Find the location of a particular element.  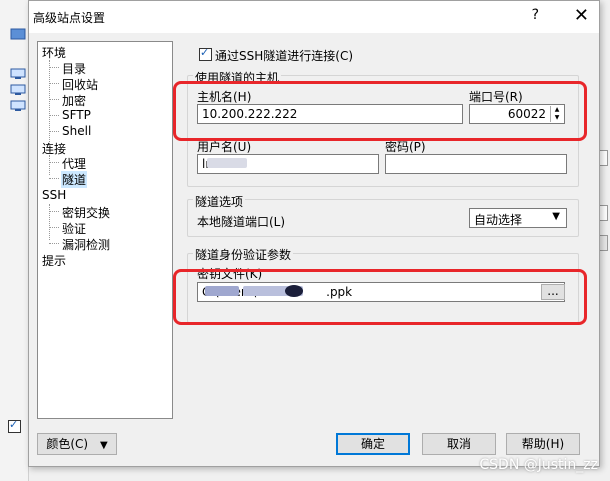

local-port-select: 自动选择 ▼ is located at coordinates (518, 218).